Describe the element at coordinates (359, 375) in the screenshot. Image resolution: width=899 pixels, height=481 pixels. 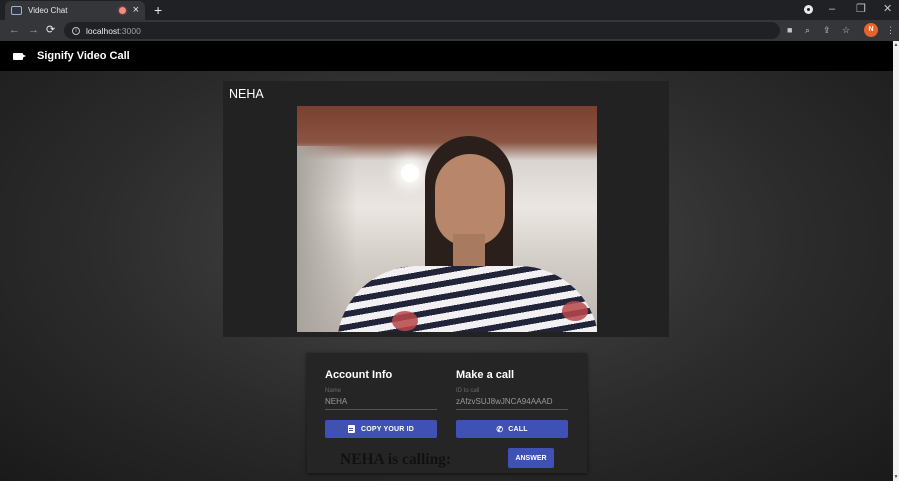
I see `account-info-title: Account Info` at that location.